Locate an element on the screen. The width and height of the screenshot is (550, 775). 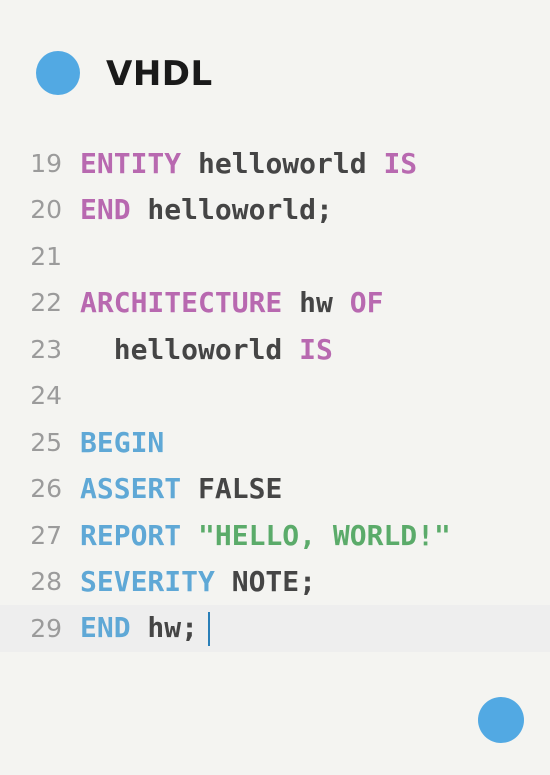
code-text: helloworld IS is located at coordinates (206, 349).